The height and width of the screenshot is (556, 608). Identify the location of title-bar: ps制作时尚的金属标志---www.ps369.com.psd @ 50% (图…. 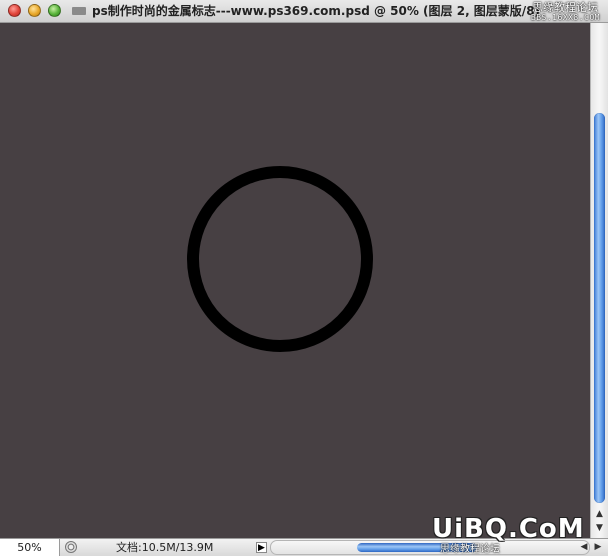
(304, 11).